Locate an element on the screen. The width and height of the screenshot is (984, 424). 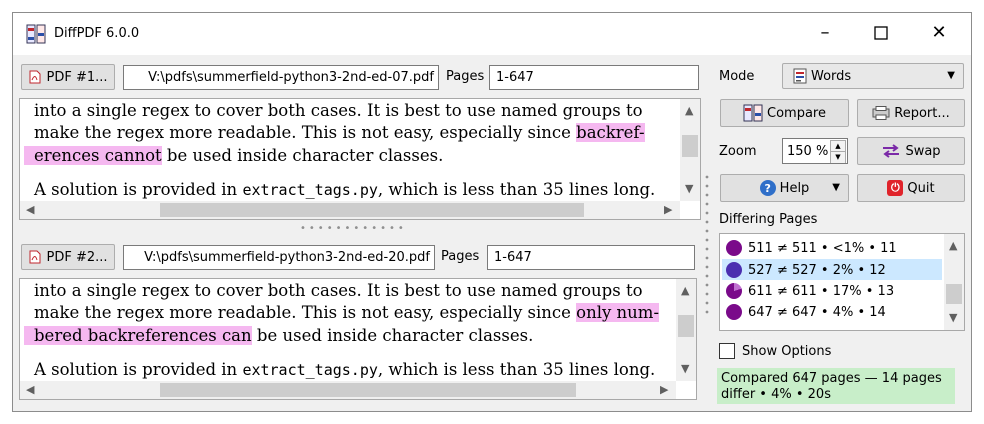
top-horizontal-scrollbar: ◀ ▶ is located at coordinates (350, 210).